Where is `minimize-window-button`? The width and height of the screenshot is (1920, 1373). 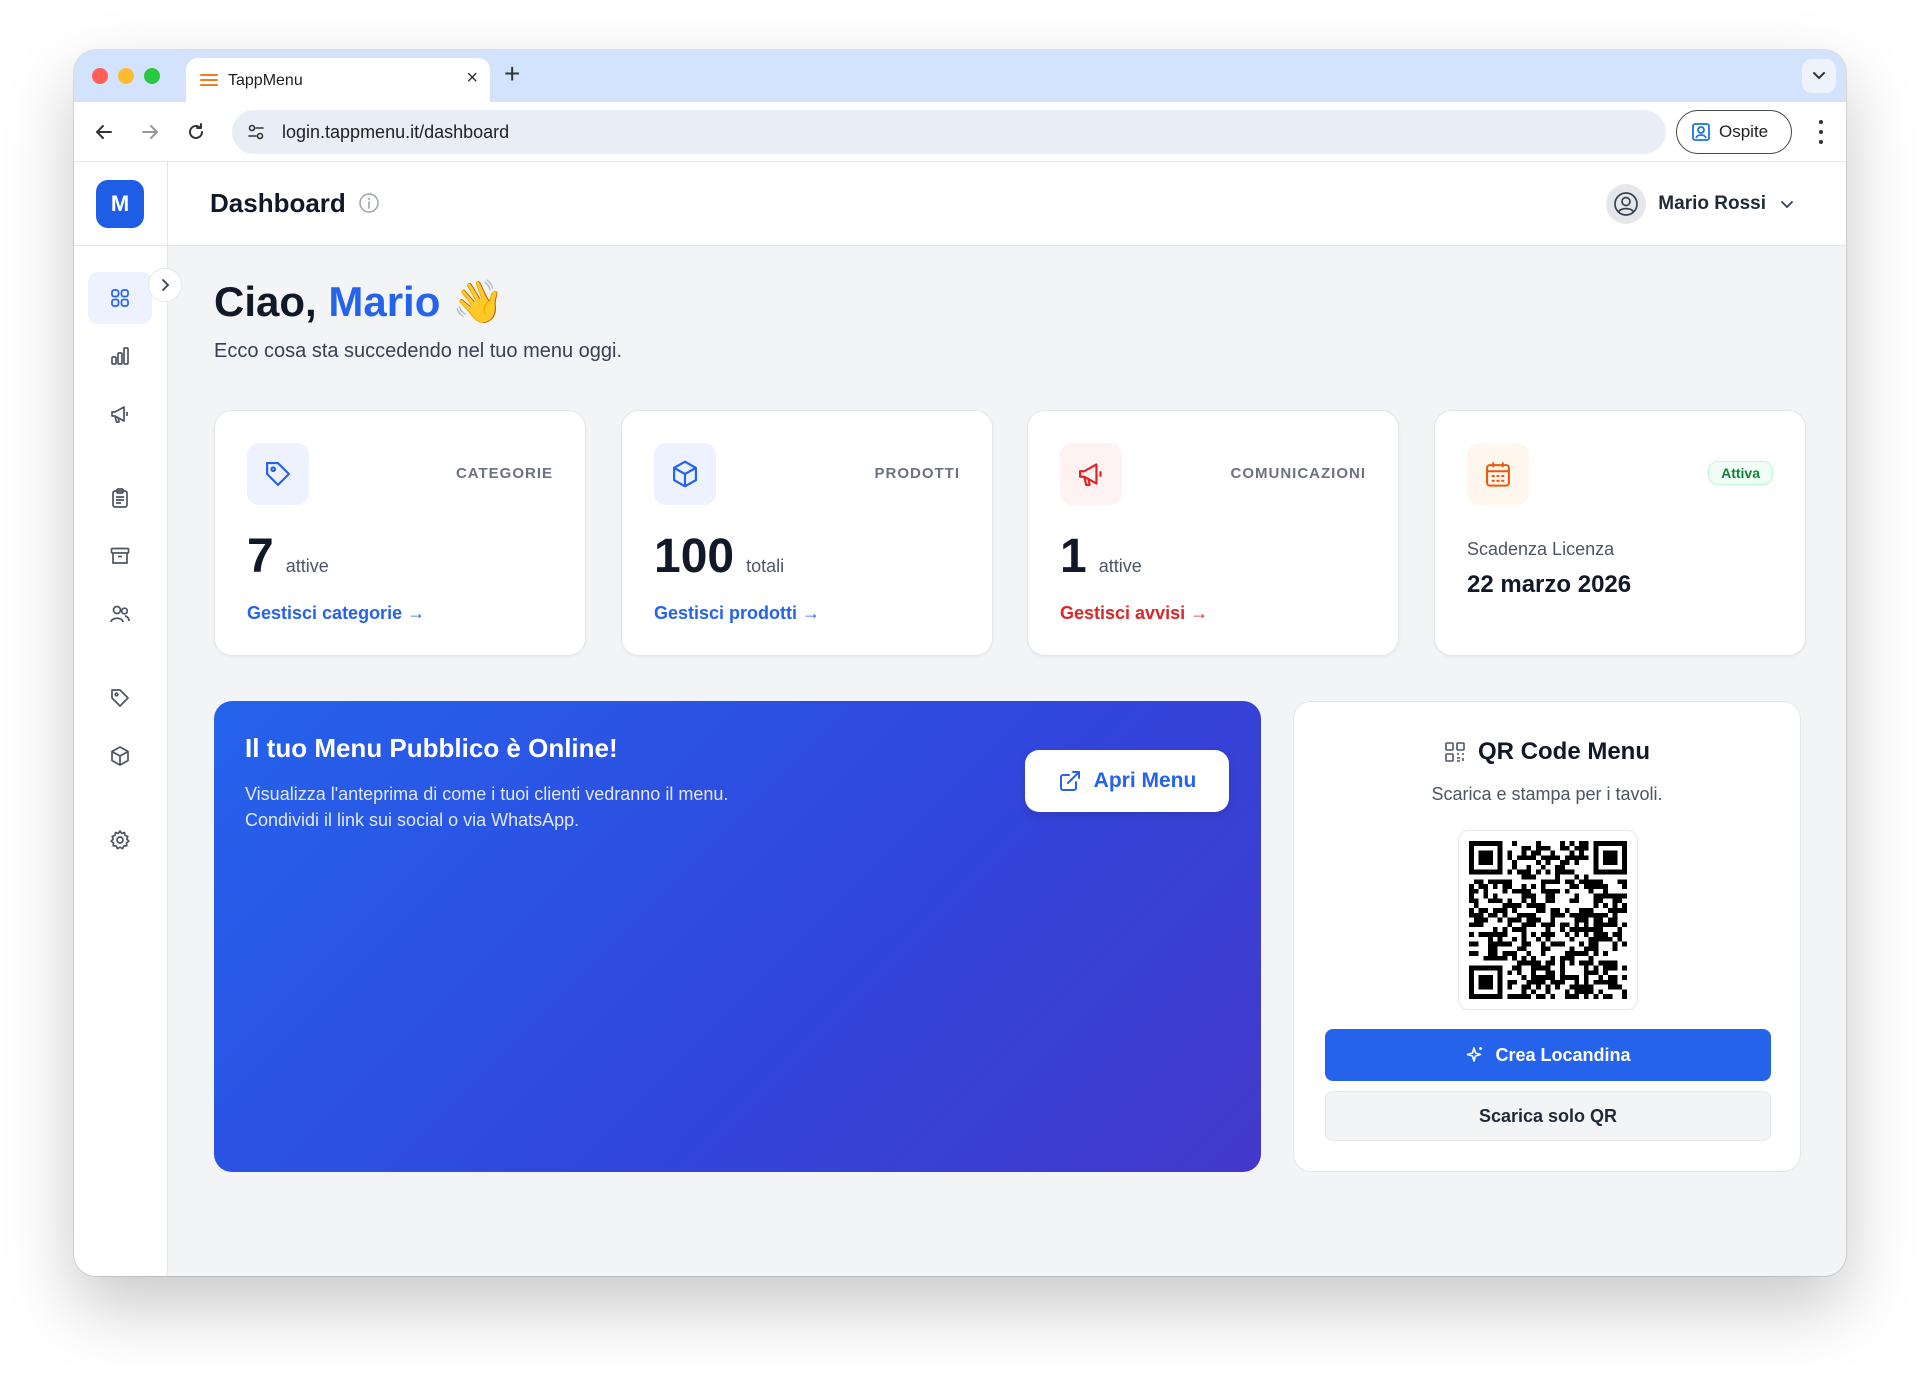 minimize-window-button is located at coordinates (126, 76).